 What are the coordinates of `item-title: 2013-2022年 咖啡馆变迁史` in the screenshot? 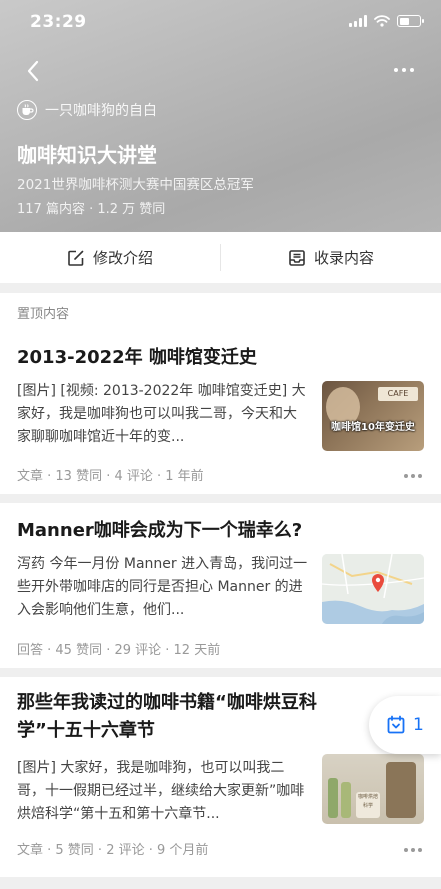 It's located at (137, 357).